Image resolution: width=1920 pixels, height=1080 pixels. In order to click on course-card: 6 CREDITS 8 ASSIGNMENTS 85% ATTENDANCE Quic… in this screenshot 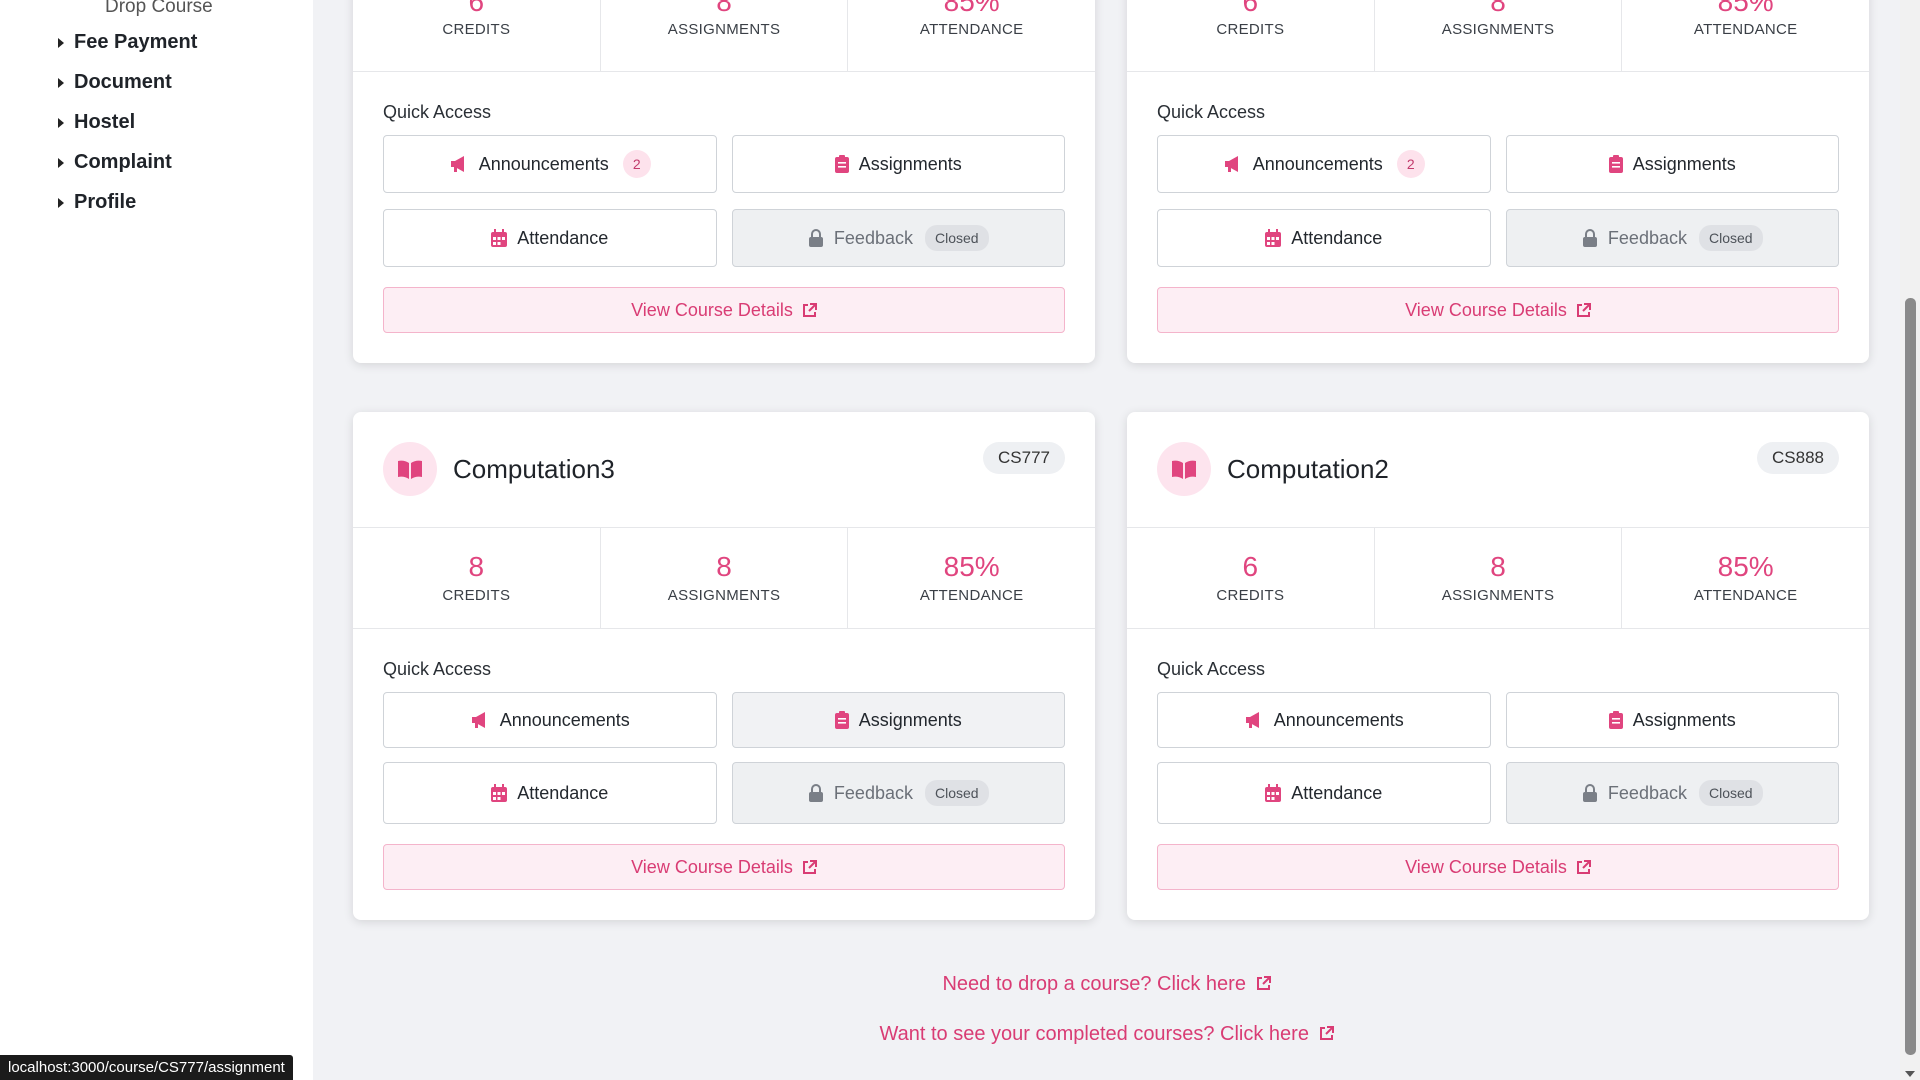, I will do `click(1498, 181)`.